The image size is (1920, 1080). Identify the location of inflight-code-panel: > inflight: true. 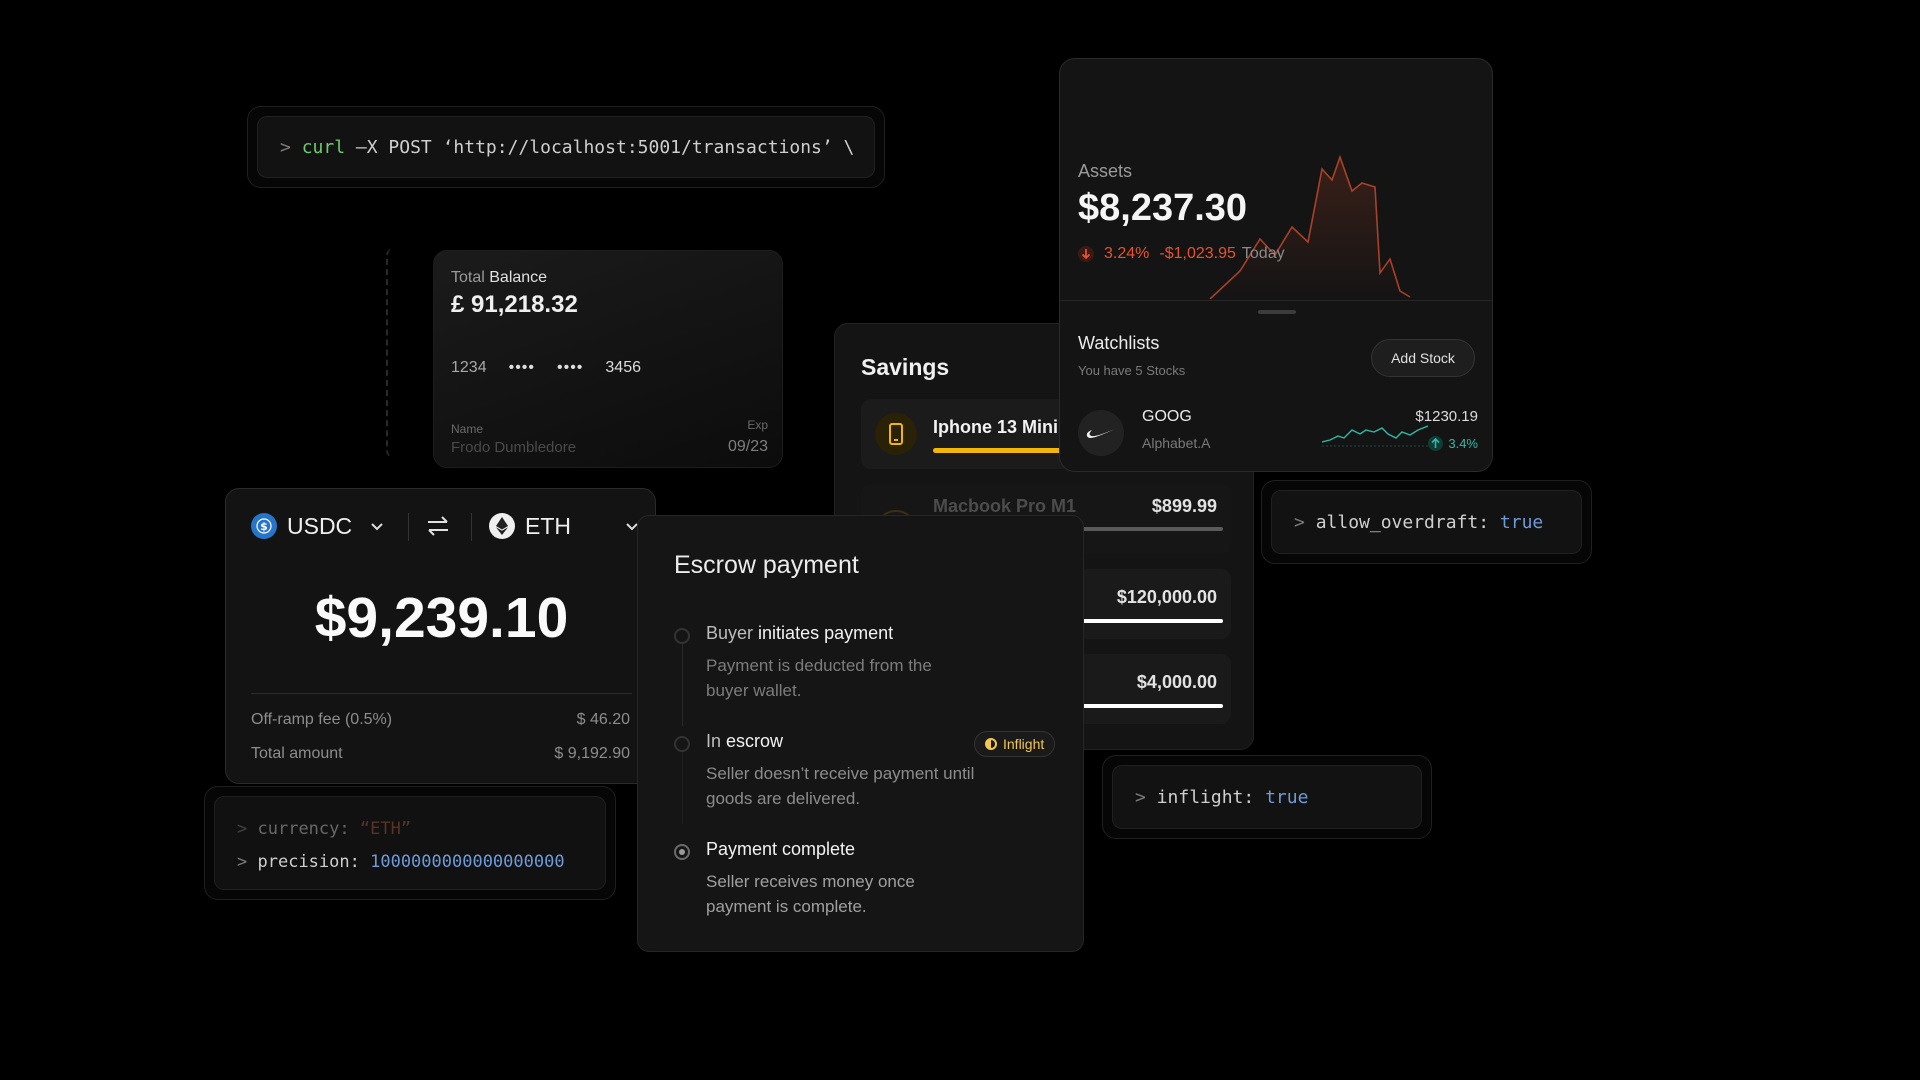
(1267, 797).